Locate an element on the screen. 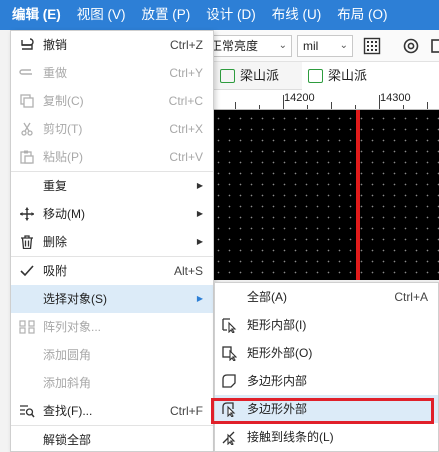 This screenshot has width=439, height=452. menu-place: 放置 (P) is located at coordinates (166, 15).